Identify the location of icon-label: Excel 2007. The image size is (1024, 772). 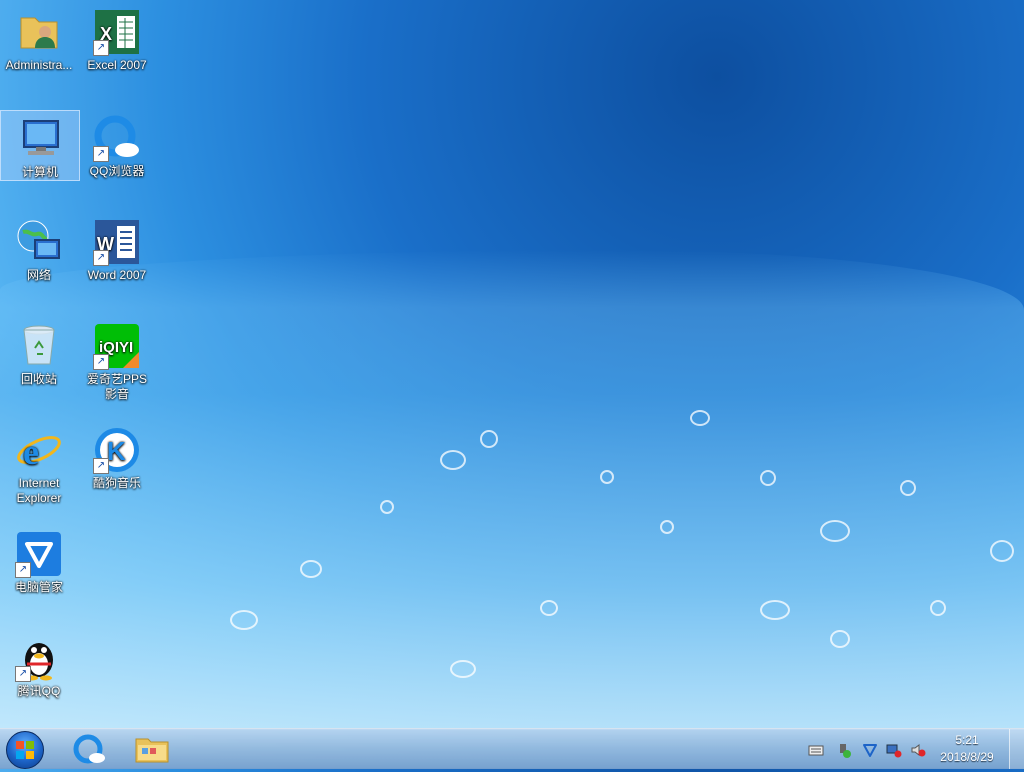
(117, 65).